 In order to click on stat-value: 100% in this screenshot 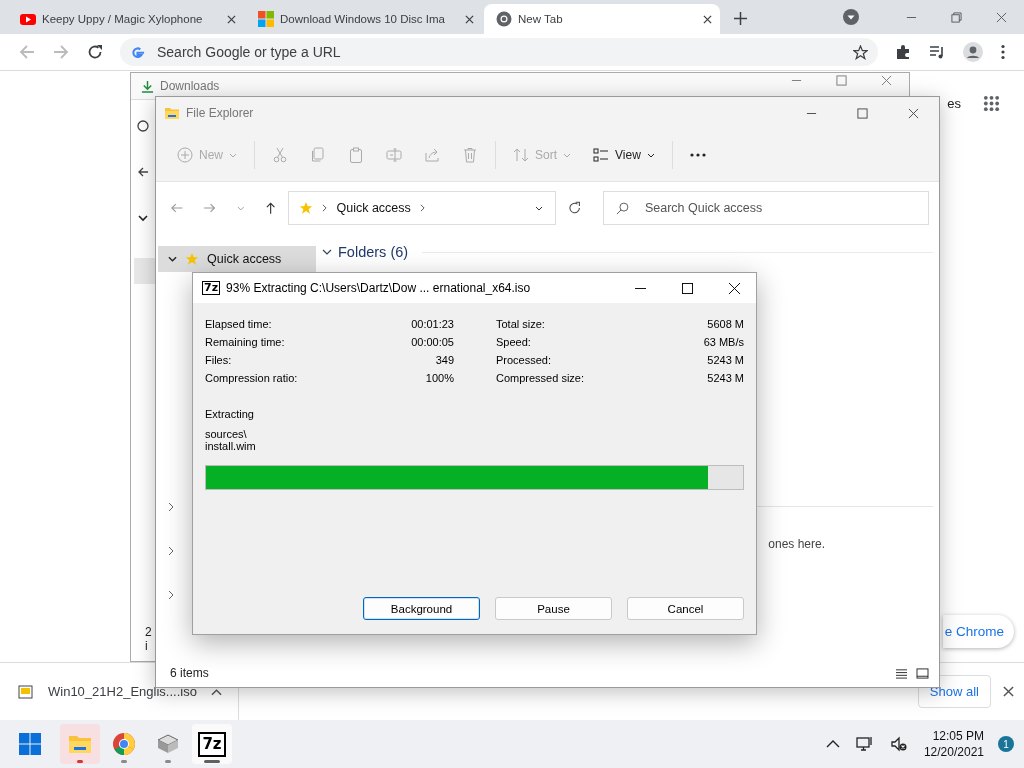, I will do `click(439, 378)`.